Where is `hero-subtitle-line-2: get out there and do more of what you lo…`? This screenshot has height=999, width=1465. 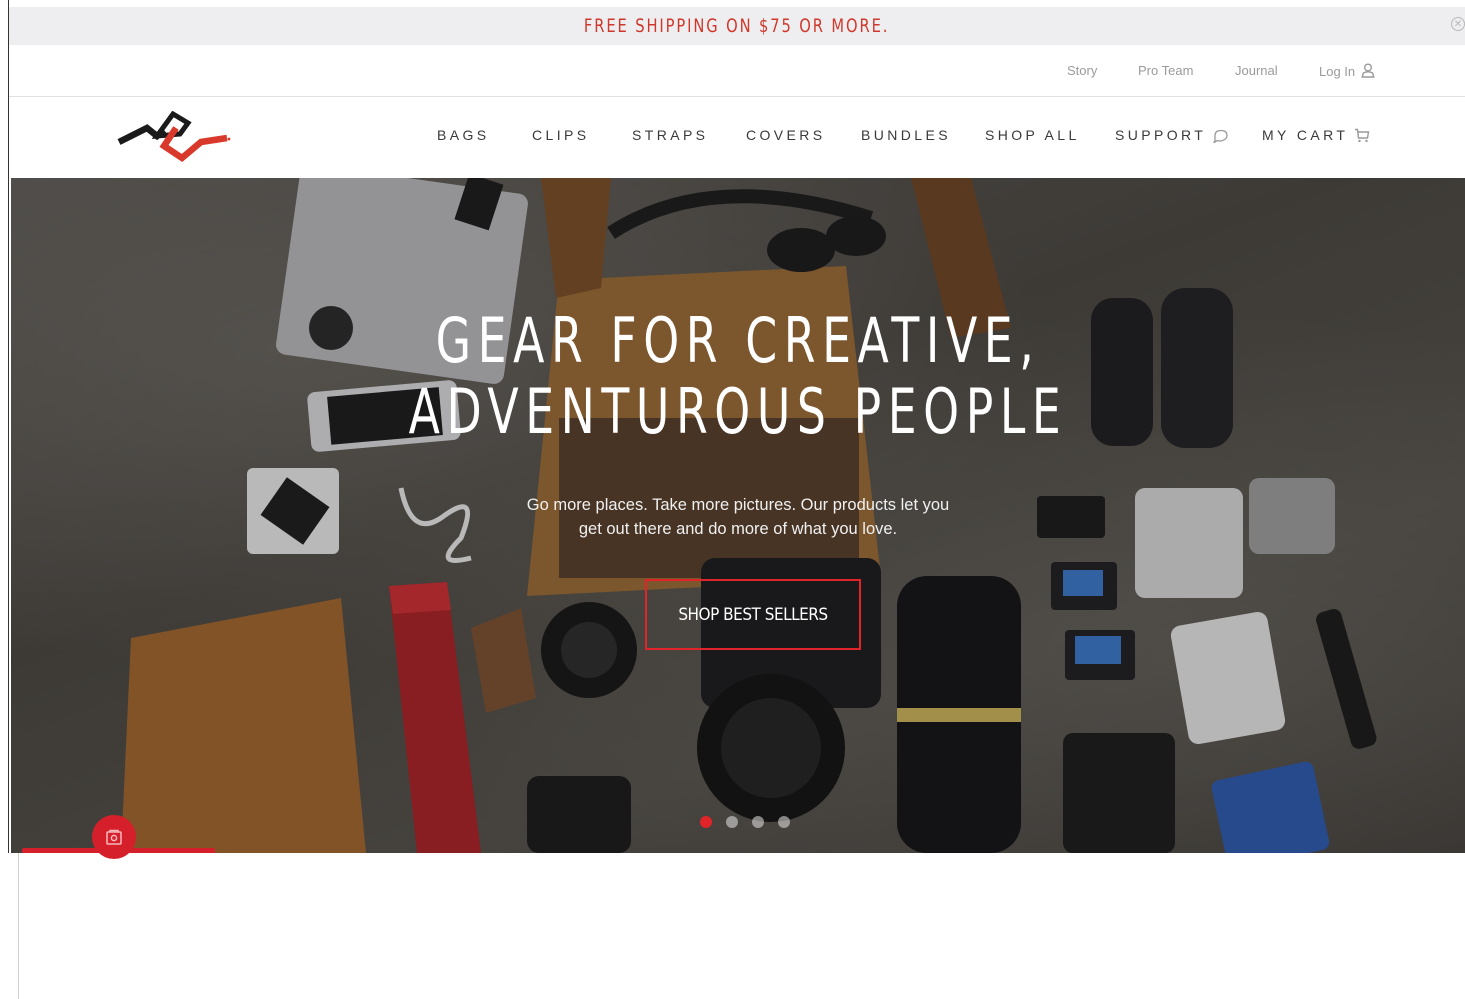 hero-subtitle-line-2: get out there and do more of what you lo… is located at coordinates (738, 529).